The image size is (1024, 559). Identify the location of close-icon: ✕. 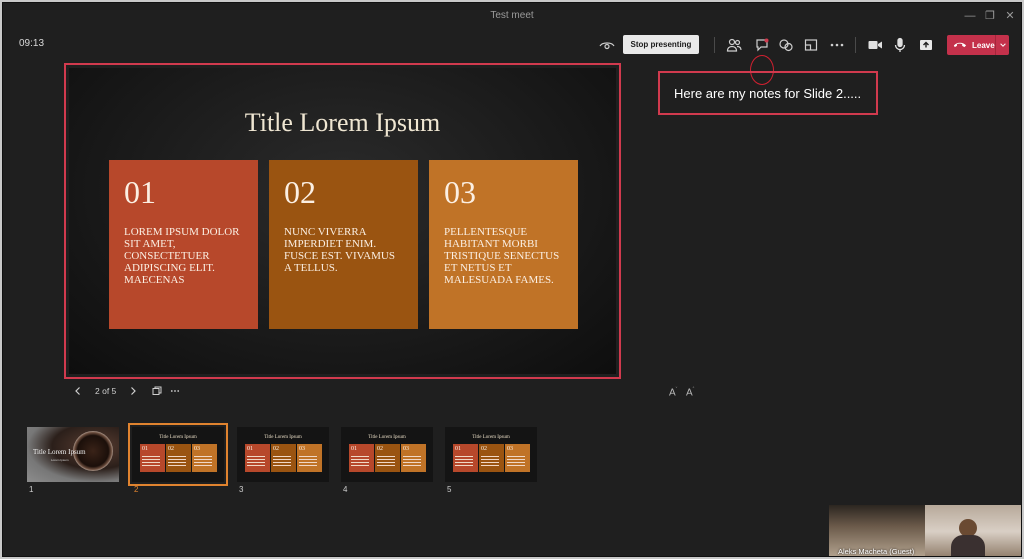
(1010, 16).